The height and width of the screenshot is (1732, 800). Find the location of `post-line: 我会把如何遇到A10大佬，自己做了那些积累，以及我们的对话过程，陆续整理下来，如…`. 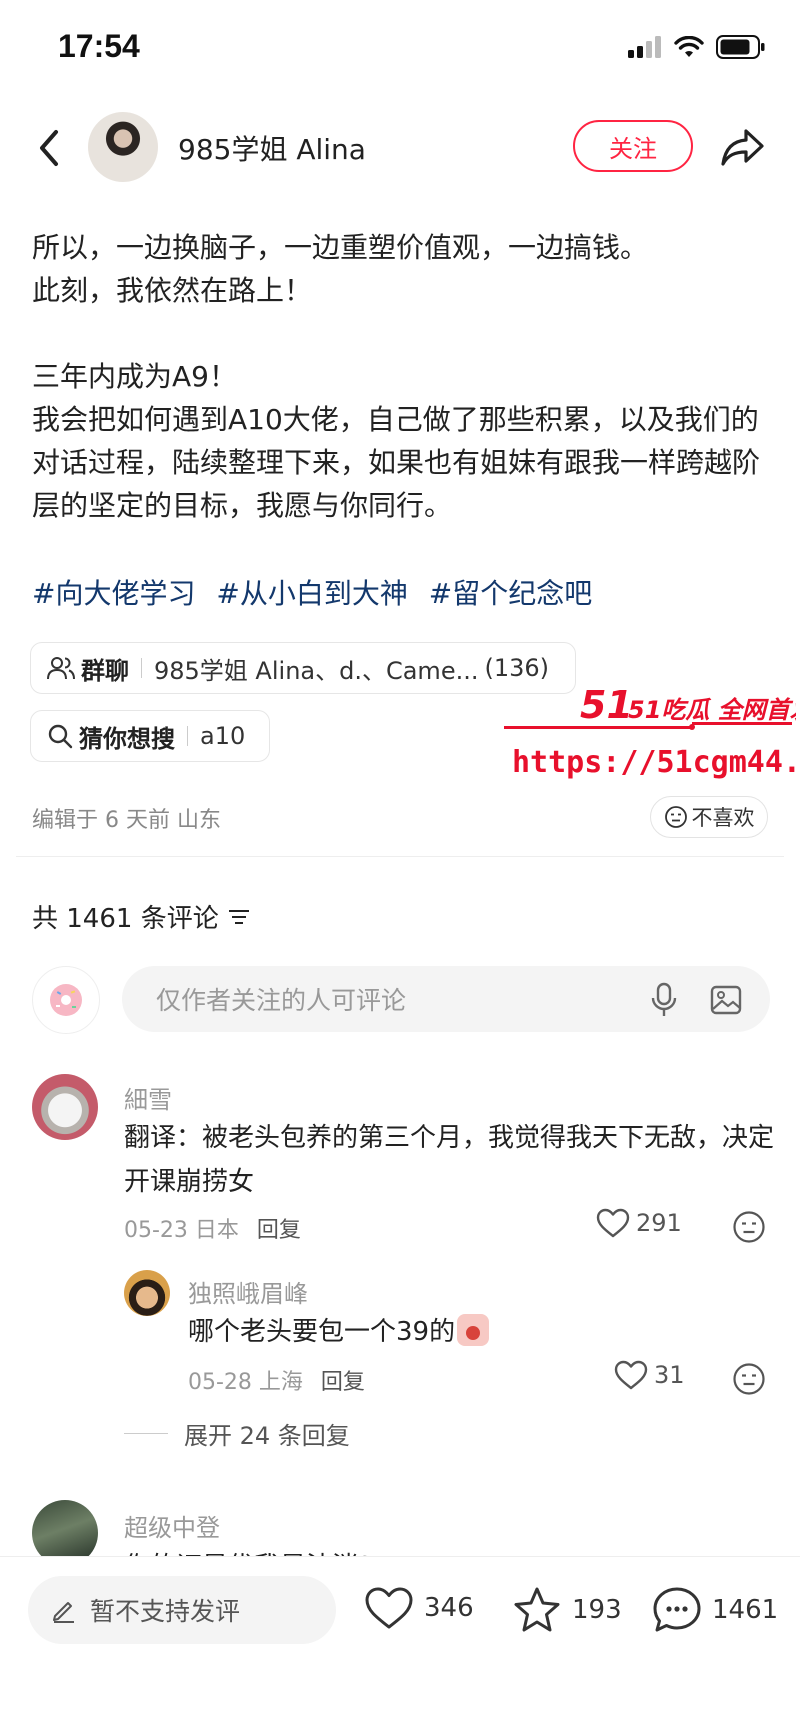

post-line: 我会把如何遇到A10大佬，自己做了那些积累，以及我们的对话过程，陆续整理下来，如… is located at coordinates (396, 462).